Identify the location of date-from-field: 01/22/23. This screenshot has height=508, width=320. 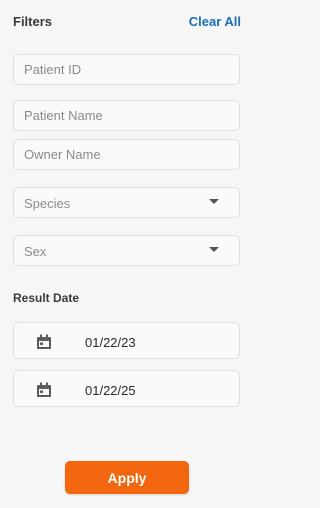
(126, 340).